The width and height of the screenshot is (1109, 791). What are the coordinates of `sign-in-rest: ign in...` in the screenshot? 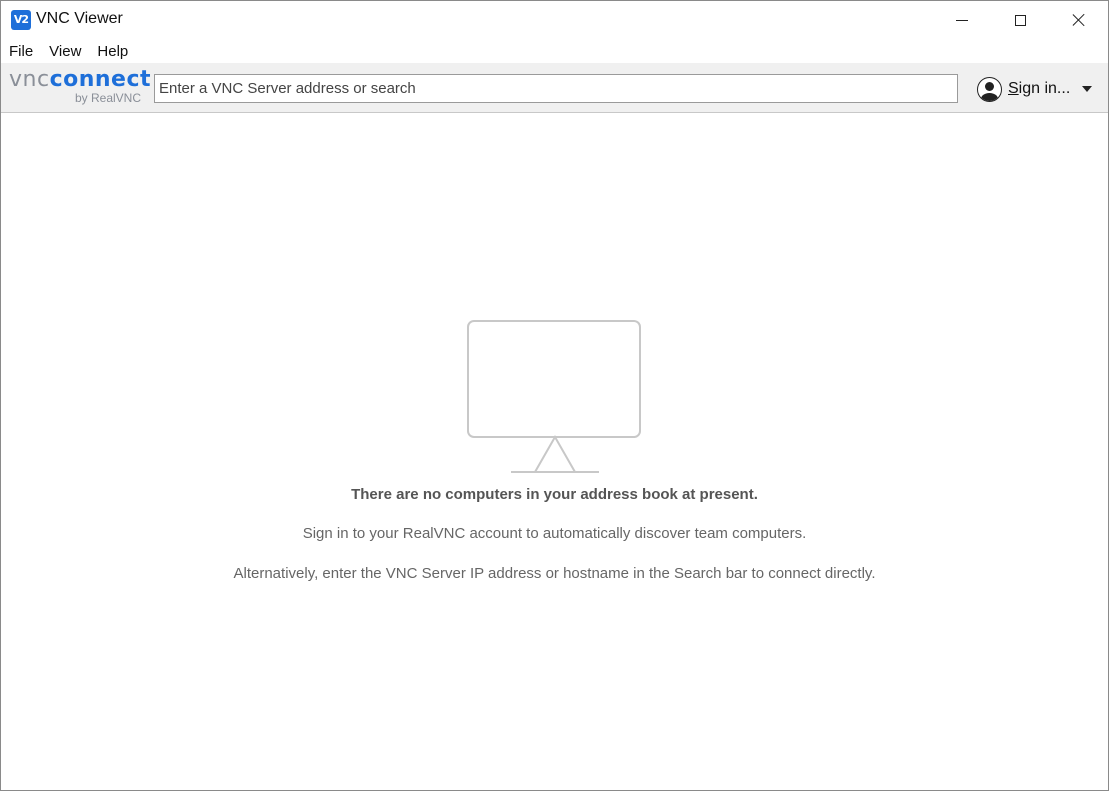 It's located at (1044, 88).